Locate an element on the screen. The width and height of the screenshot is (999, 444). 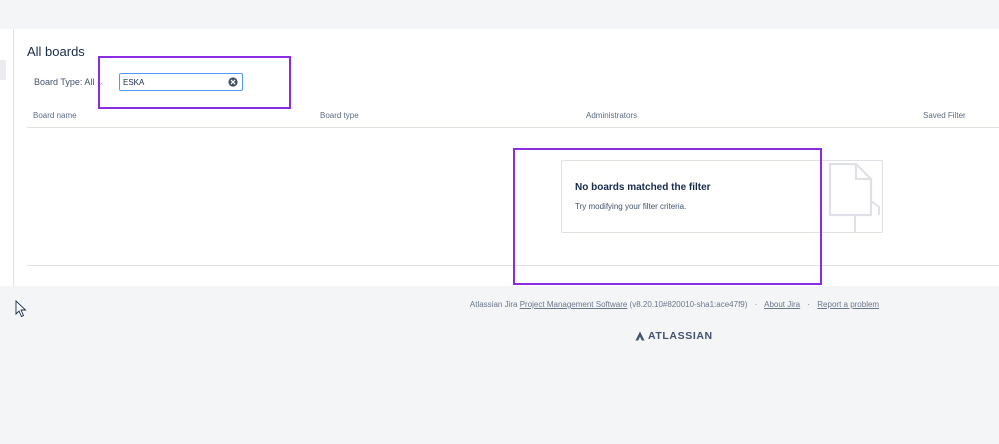
top-bar is located at coordinates (499, 14).